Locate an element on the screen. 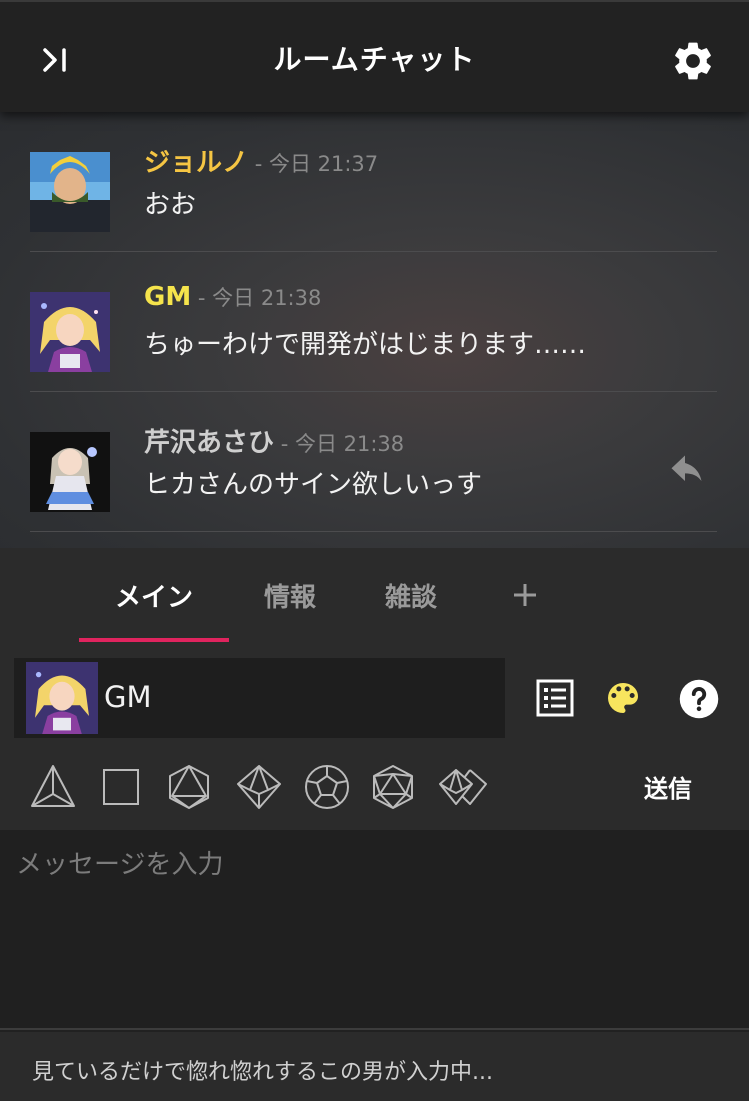 The width and height of the screenshot is (749, 1101). d4-button is located at coordinates (53, 787).